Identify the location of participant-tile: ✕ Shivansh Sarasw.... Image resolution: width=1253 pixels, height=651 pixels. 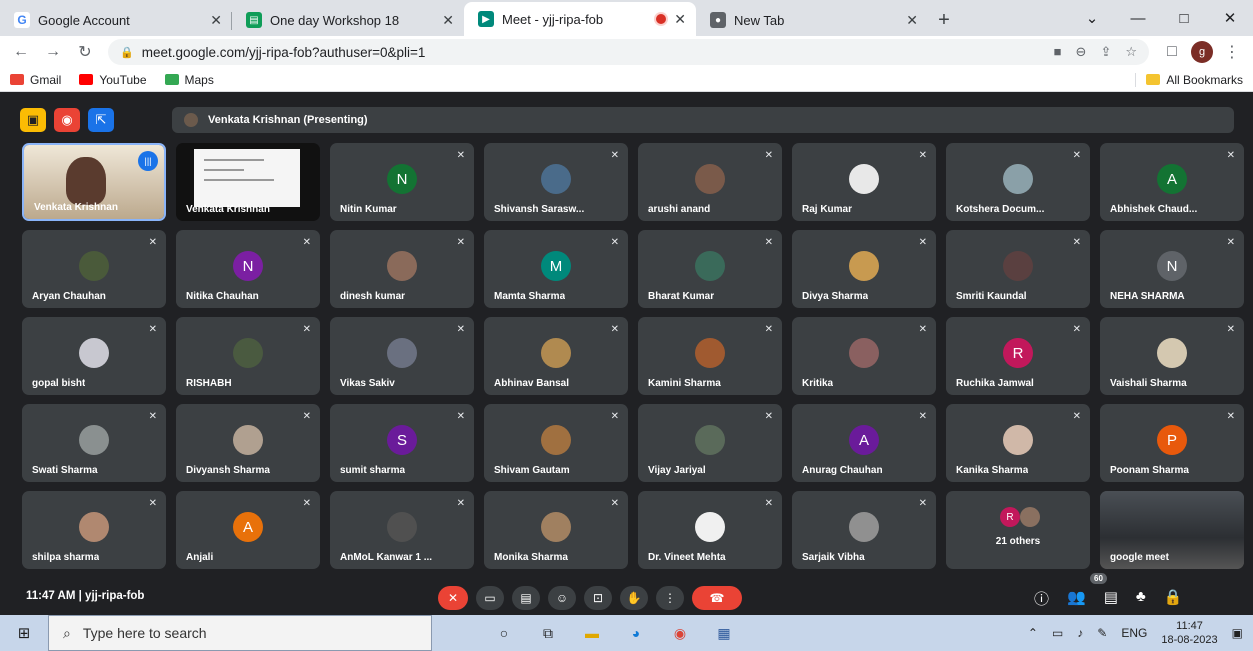
(556, 182).